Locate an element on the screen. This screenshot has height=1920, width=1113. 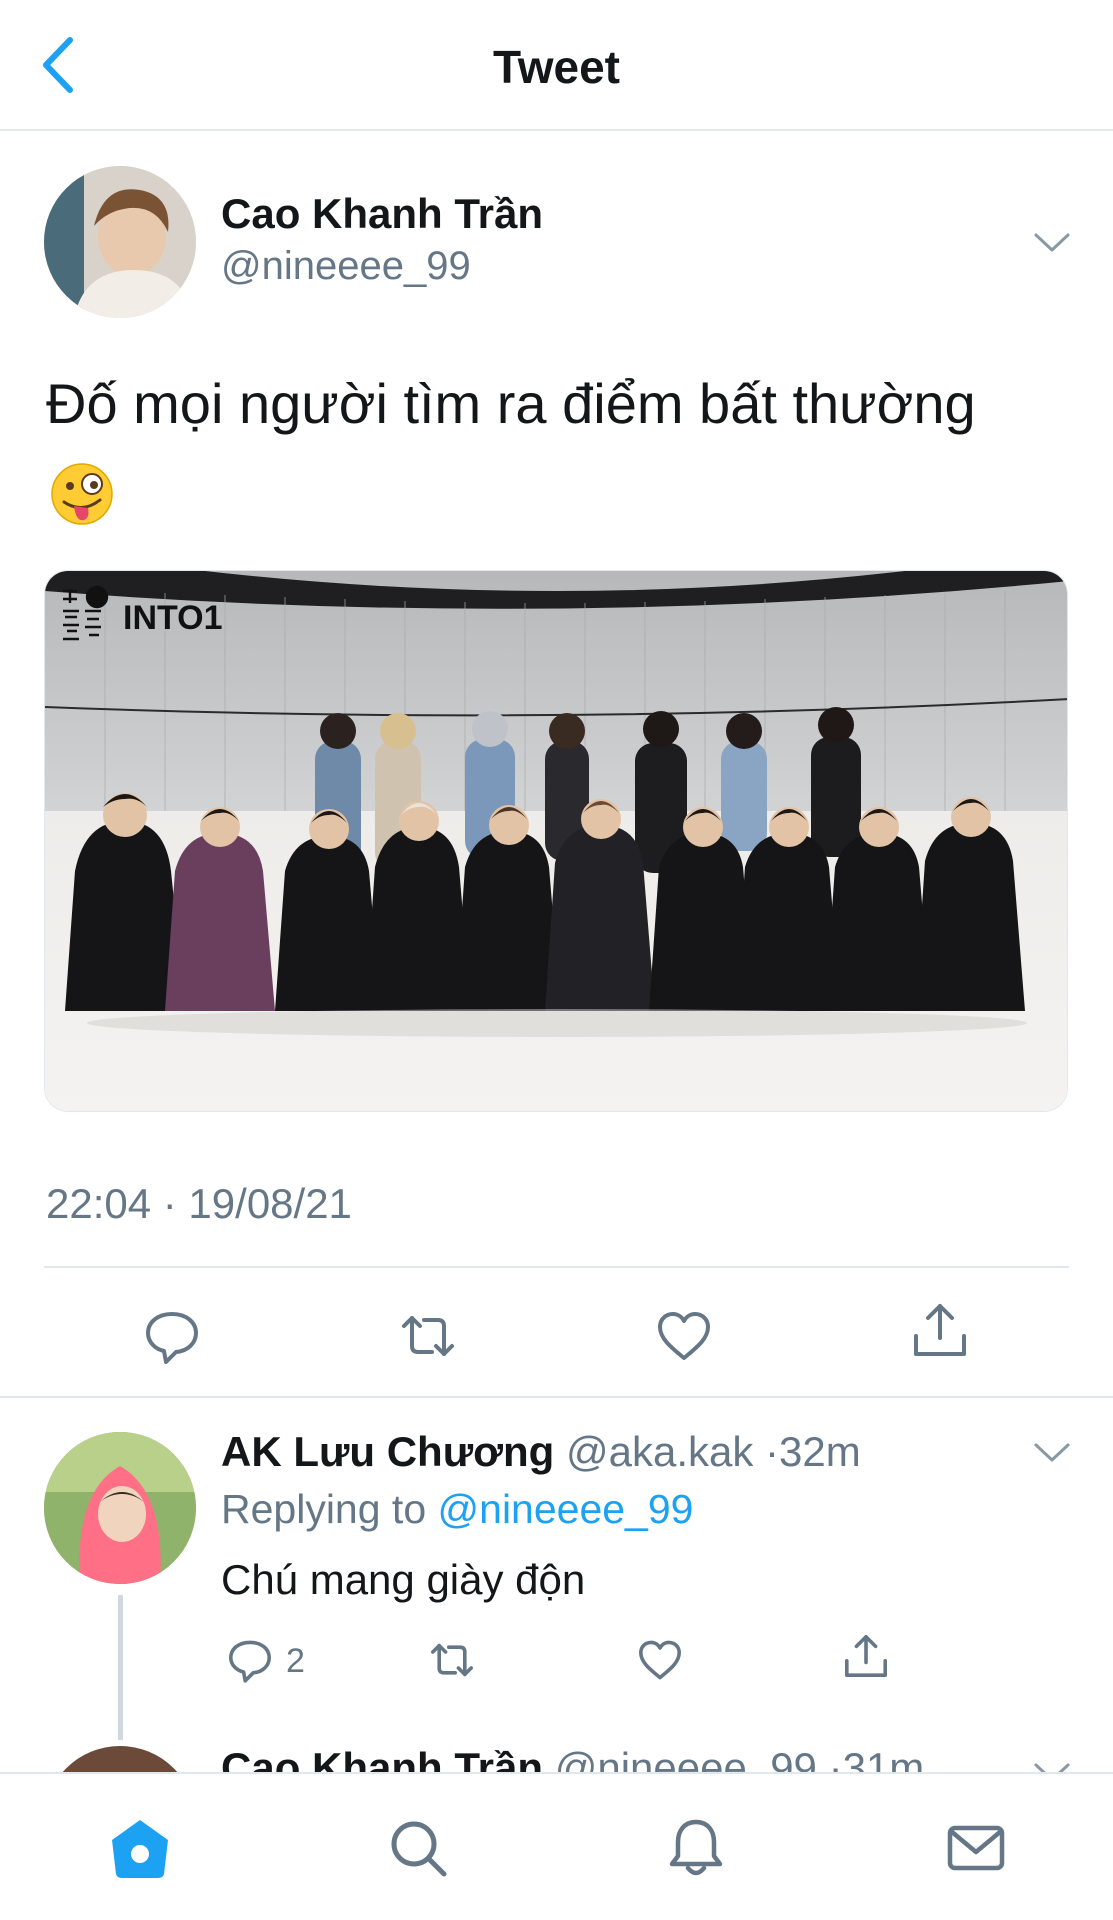
search-icon is located at coordinates (419, 1849).